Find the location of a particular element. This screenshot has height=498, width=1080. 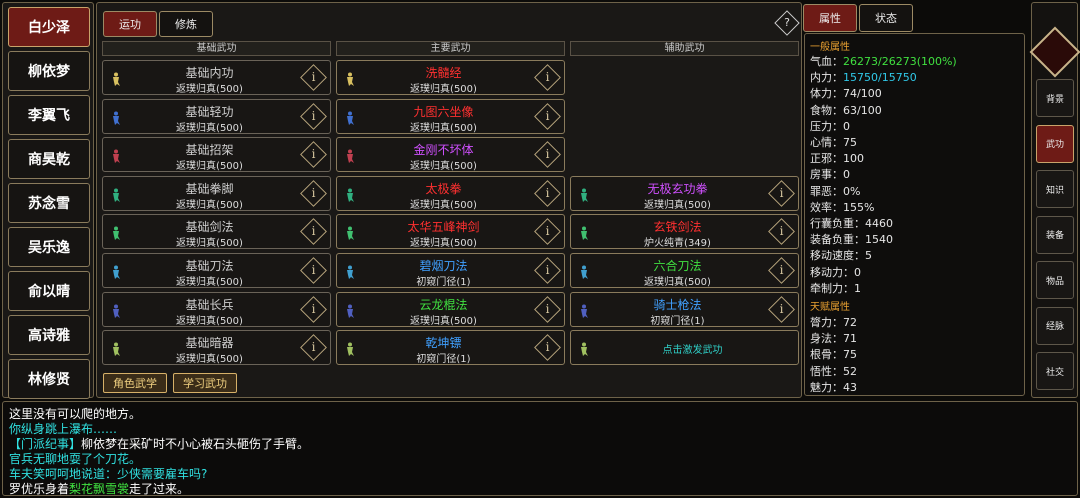

skill-card: 碧烟刀法 初窥门径(1) i is located at coordinates (450, 270).